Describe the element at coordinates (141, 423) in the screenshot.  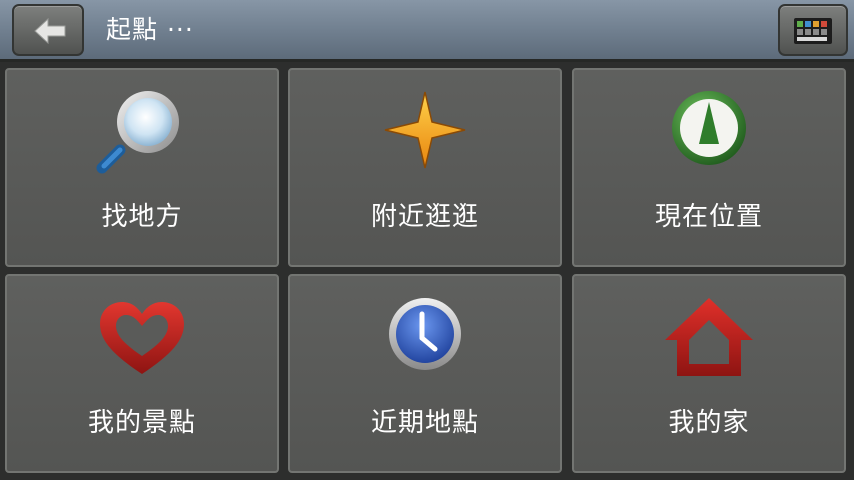
I see `tile-label: 我的景點` at that location.